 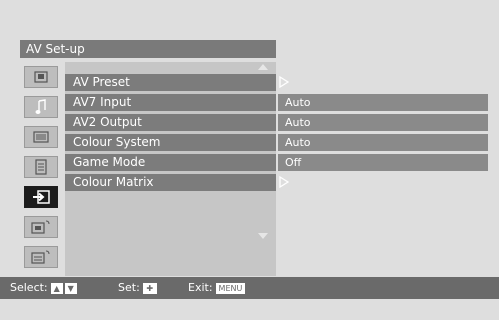 I want to click on menu-item-game-mode: Game Mode, so click(x=170, y=162).